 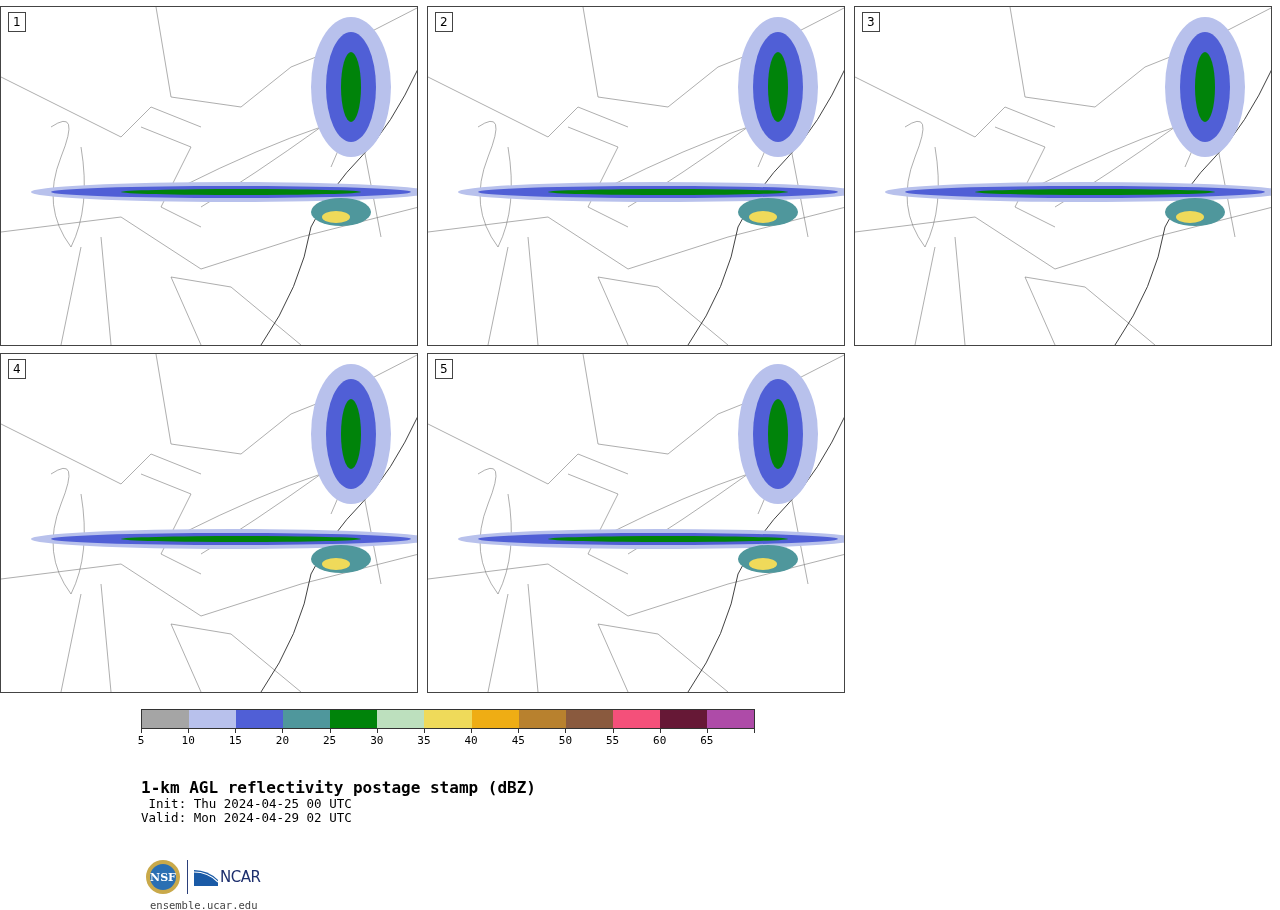 What do you see at coordinates (250, 804) in the screenshot?
I see `init-time: Init: Thu 2024-04-25 00 UTC` at bounding box center [250, 804].